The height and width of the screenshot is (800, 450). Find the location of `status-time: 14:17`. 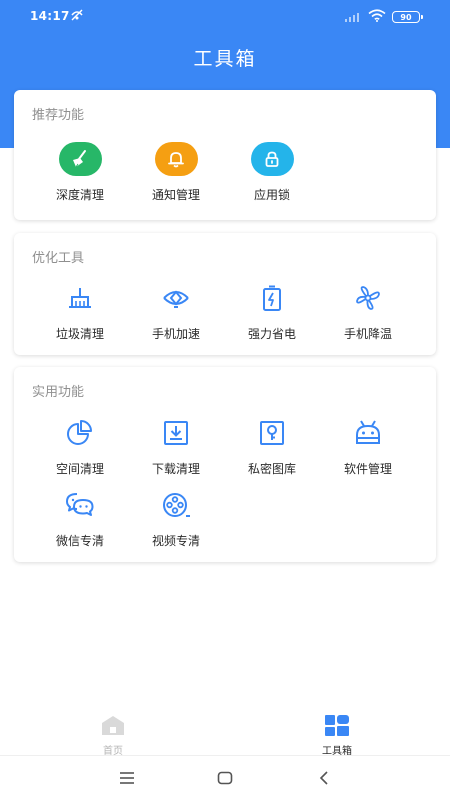

status-time: 14:17 is located at coordinates (50, 16).